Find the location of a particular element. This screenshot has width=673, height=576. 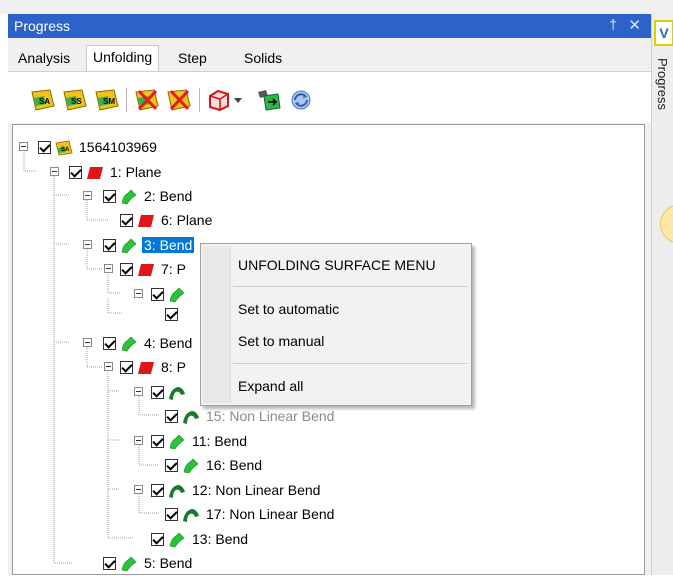

tab-unfolding: Unfolding is located at coordinates (123, 58).